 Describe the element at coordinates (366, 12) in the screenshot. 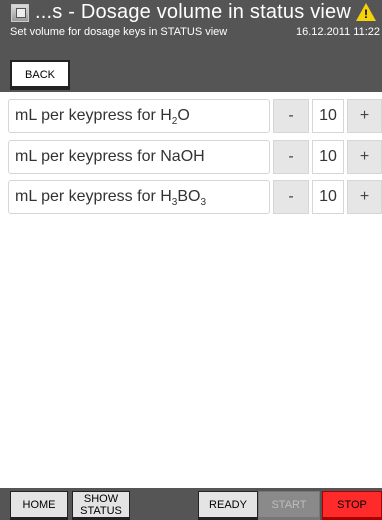

I see `warning-icon` at that location.